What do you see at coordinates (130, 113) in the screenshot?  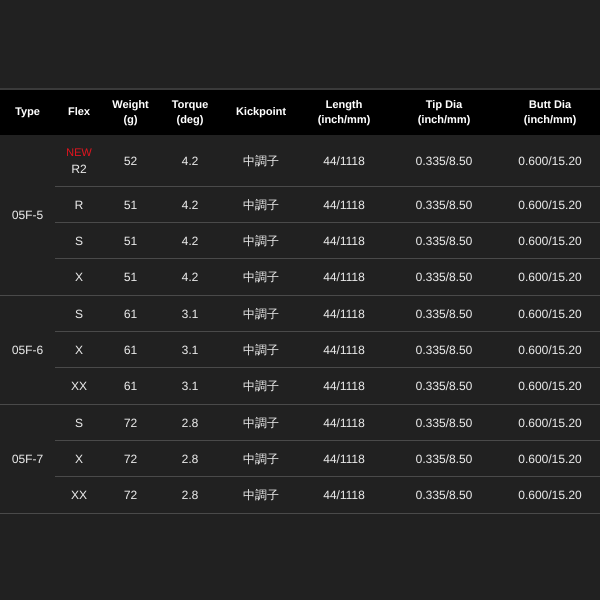 I see `column-header: Weight (g)` at bounding box center [130, 113].